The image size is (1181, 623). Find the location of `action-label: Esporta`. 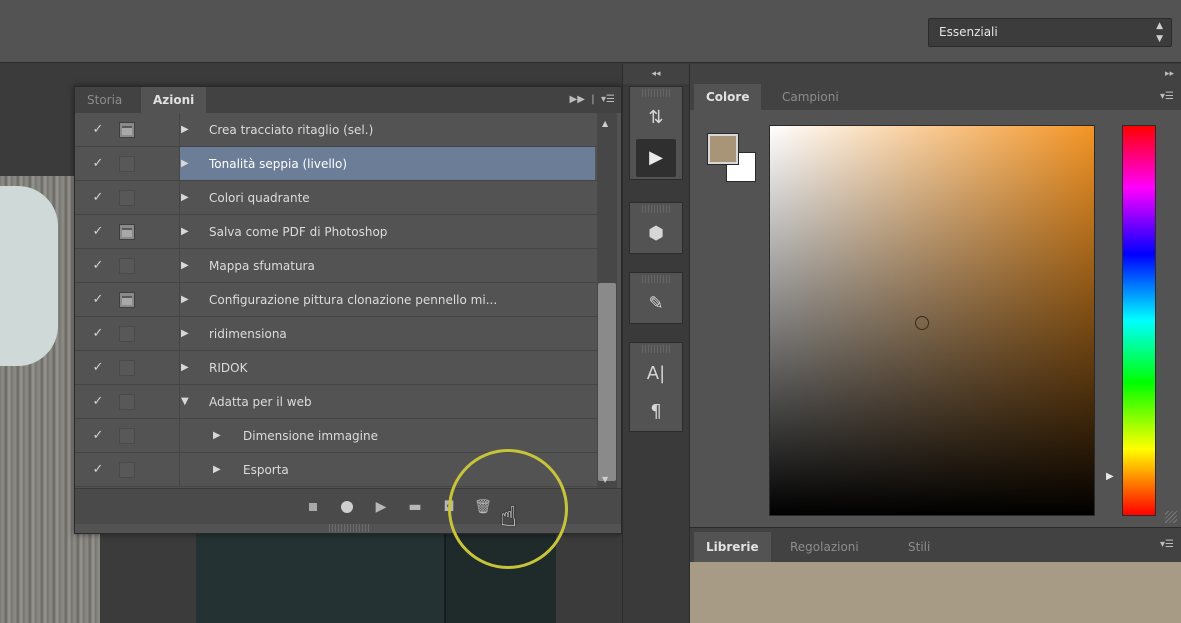

action-label: Esporta is located at coordinates (266, 470).